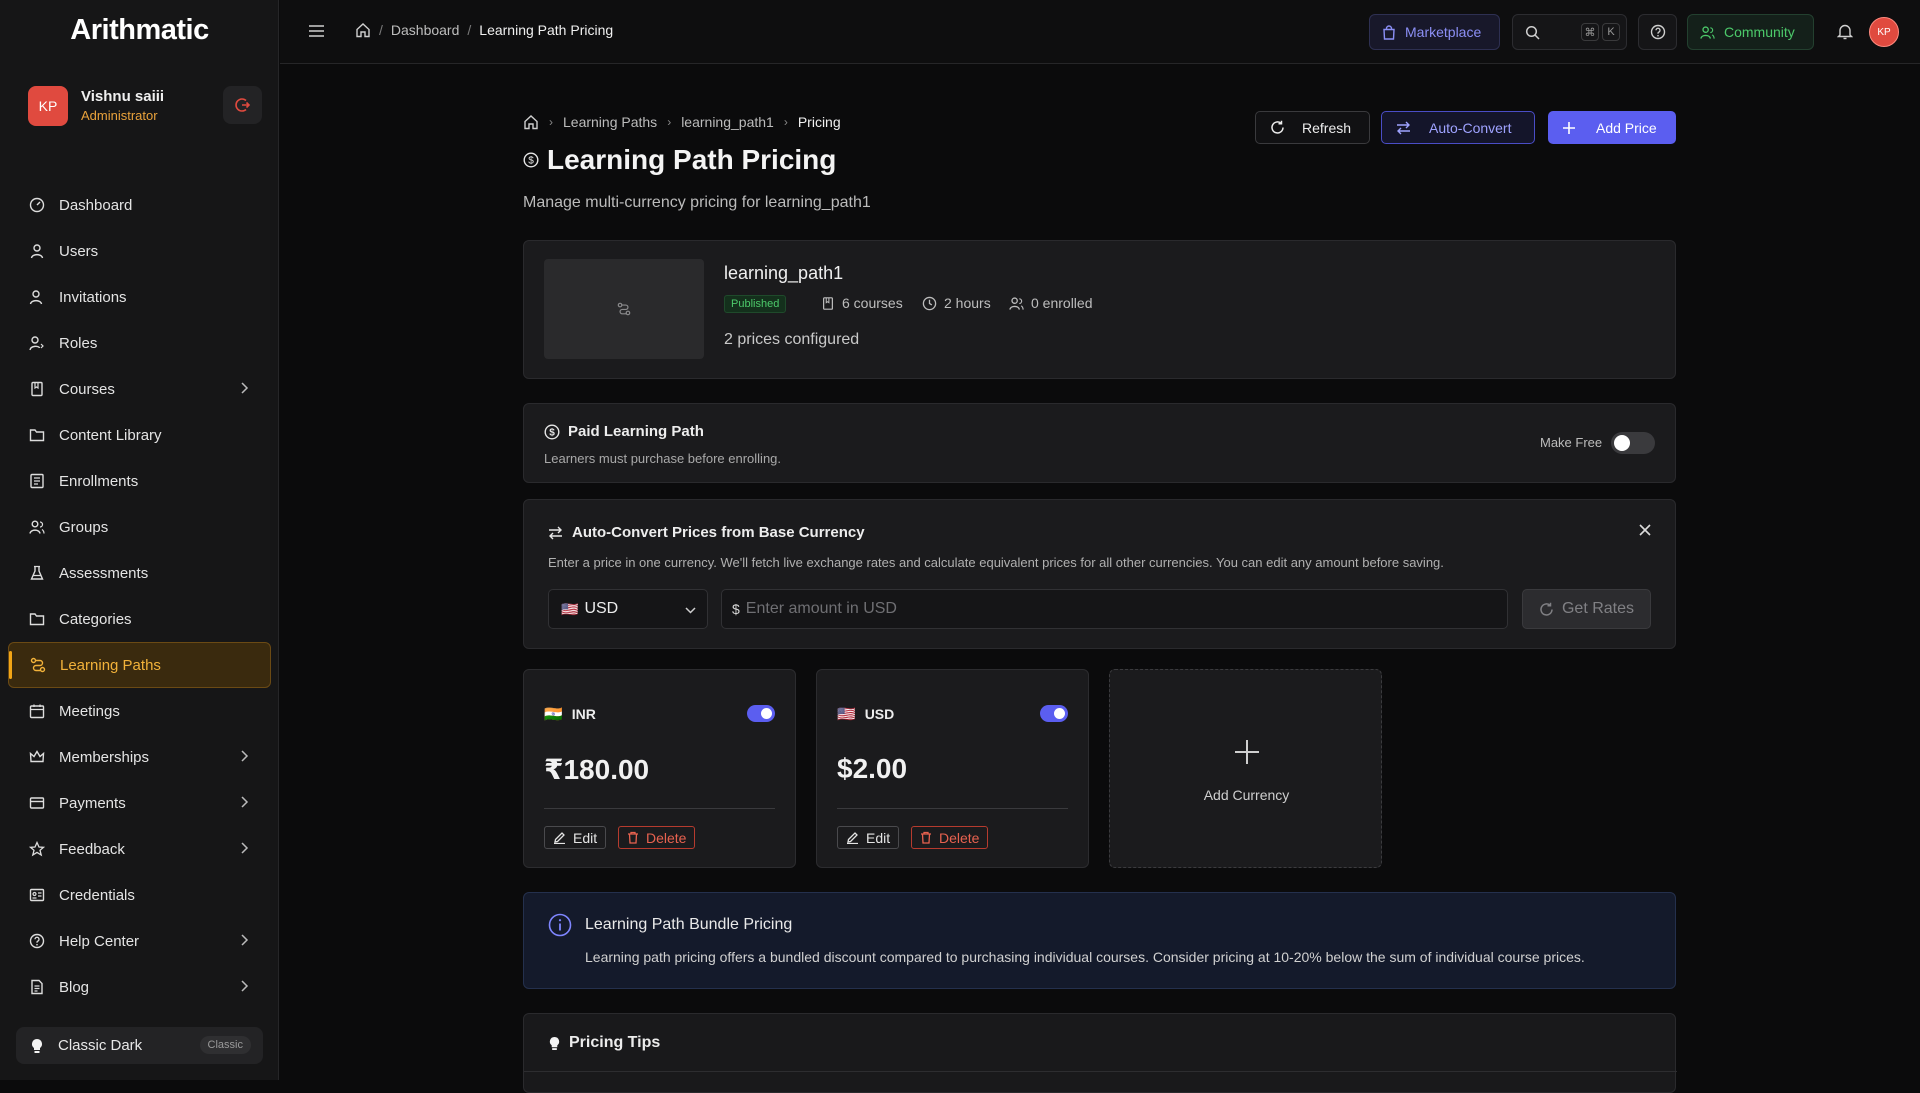 The image size is (1920, 1093). I want to click on sidebar-item-memberships: Memberships, so click(139, 757).